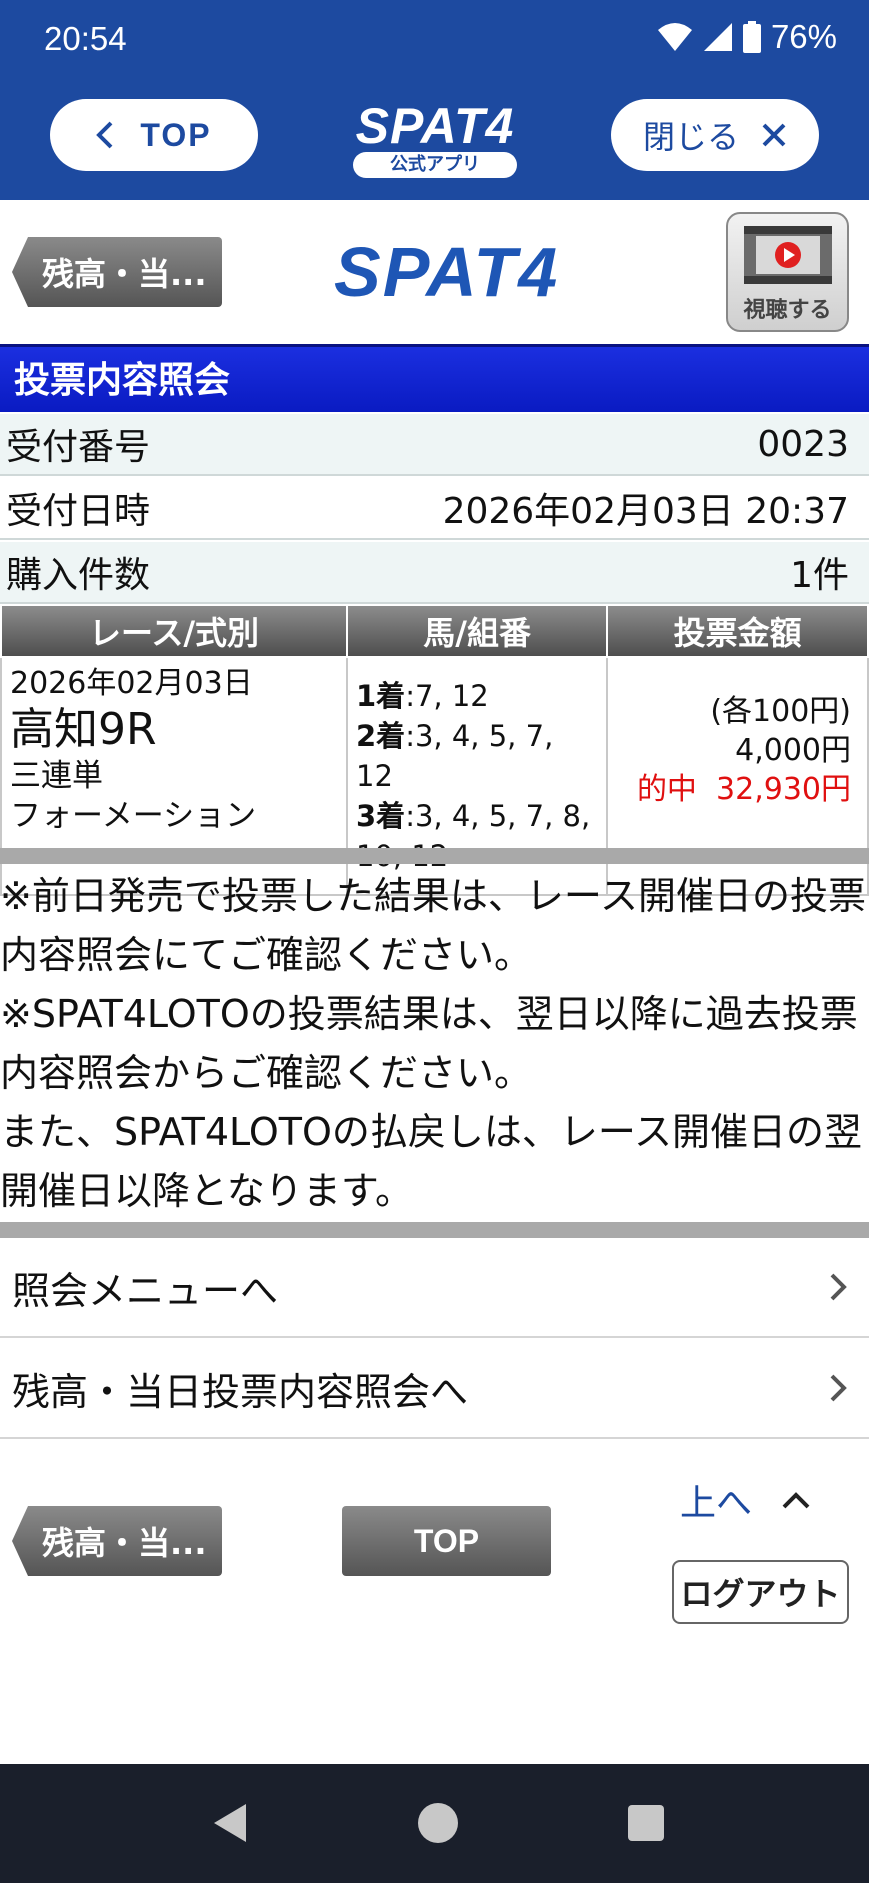 Image resolution: width=869 pixels, height=1883 pixels. I want to click on app-close-button: 閉じる, so click(715, 135).